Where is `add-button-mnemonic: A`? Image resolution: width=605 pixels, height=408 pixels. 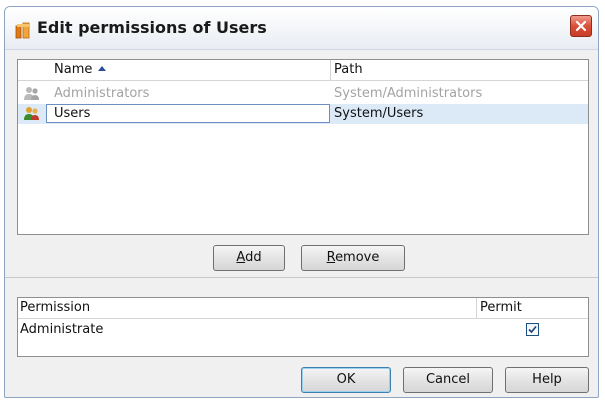
add-button-mnemonic: A is located at coordinates (241, 257).